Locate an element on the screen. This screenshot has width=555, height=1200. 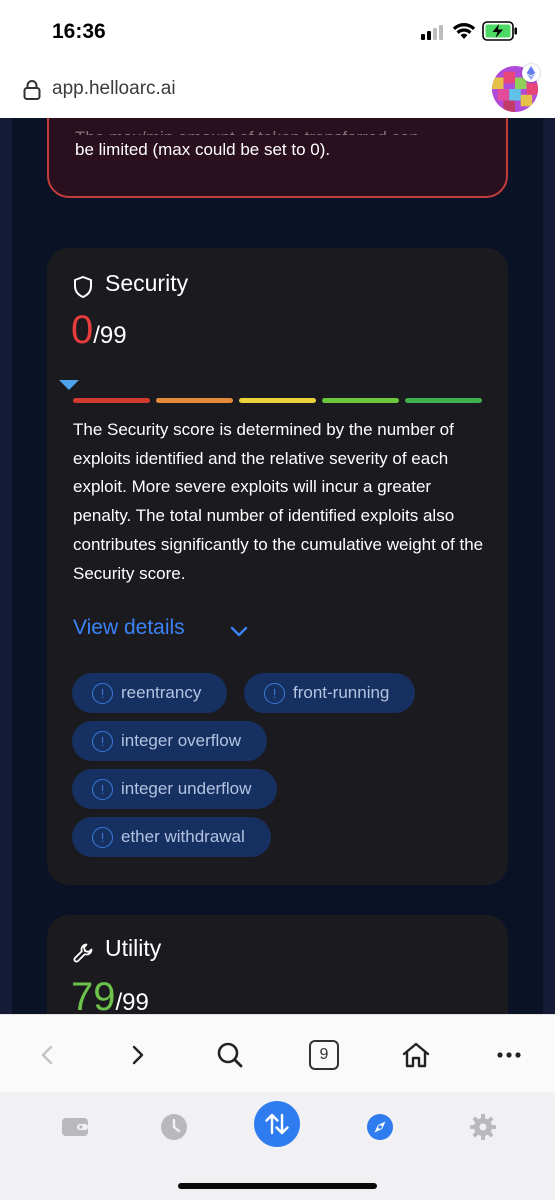
exploit-tag-front-running: ! front-running is located at coordinates (330, 693).